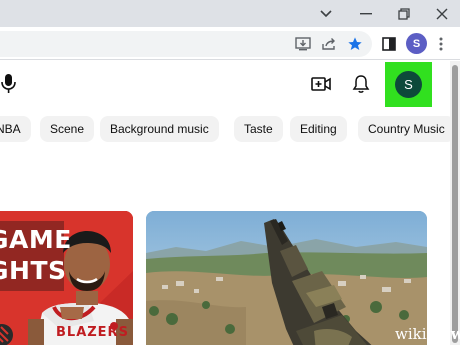 The width and height of the screenshot is (460, 345). I want to click on chip-nba: NBA, so click(15, 129).